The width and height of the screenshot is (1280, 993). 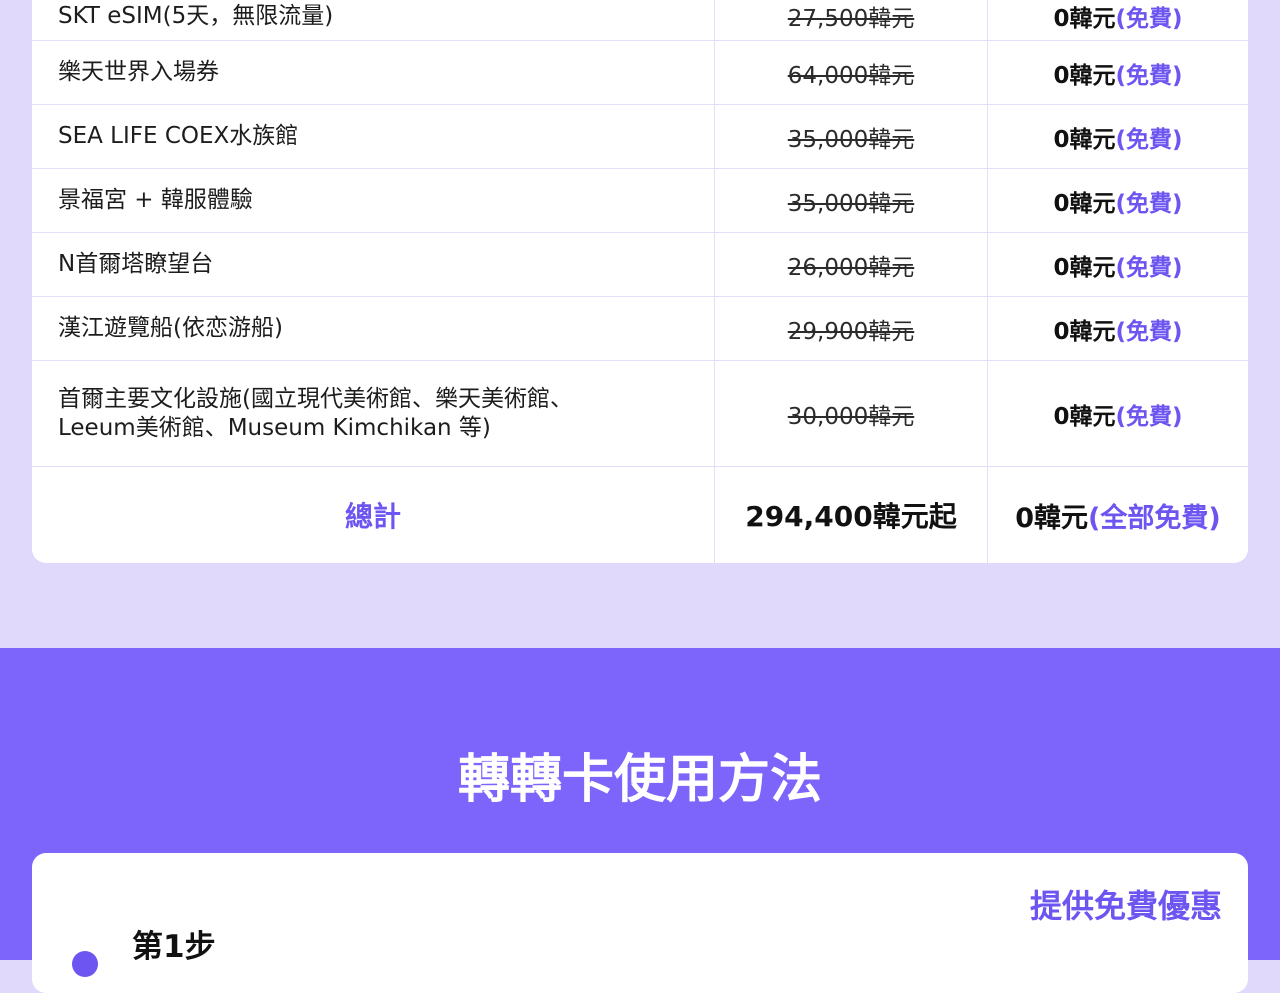 I want to click on item-name: SEA LIFE COEX水族館, so click(x=178, y=136).